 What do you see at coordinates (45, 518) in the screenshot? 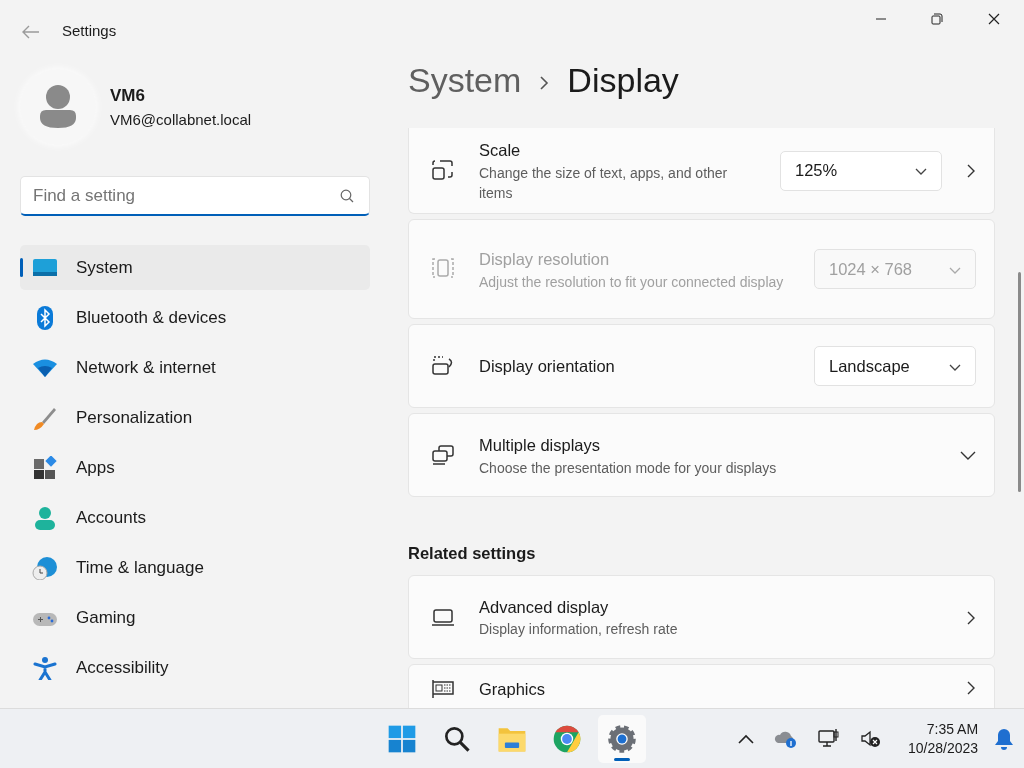
I see `person-icon` at bounding box center [45, 518].